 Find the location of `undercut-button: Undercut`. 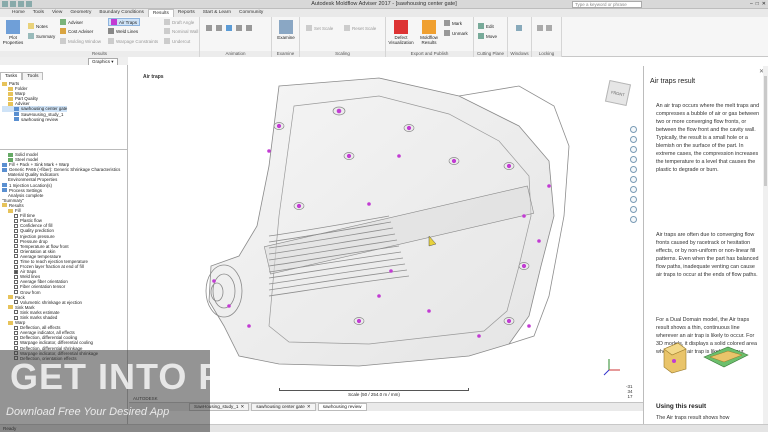

undercut-button: Undercut is located at coordinates (177, 41).